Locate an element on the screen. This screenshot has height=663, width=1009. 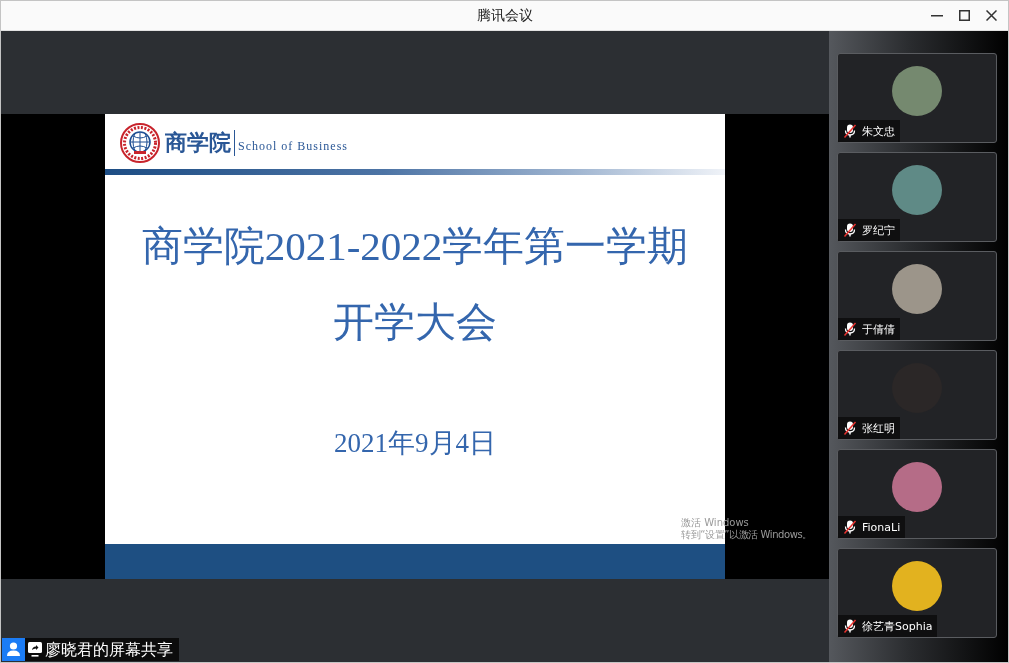
school-subtitle: School of Business is located at coordinates (293, 146).